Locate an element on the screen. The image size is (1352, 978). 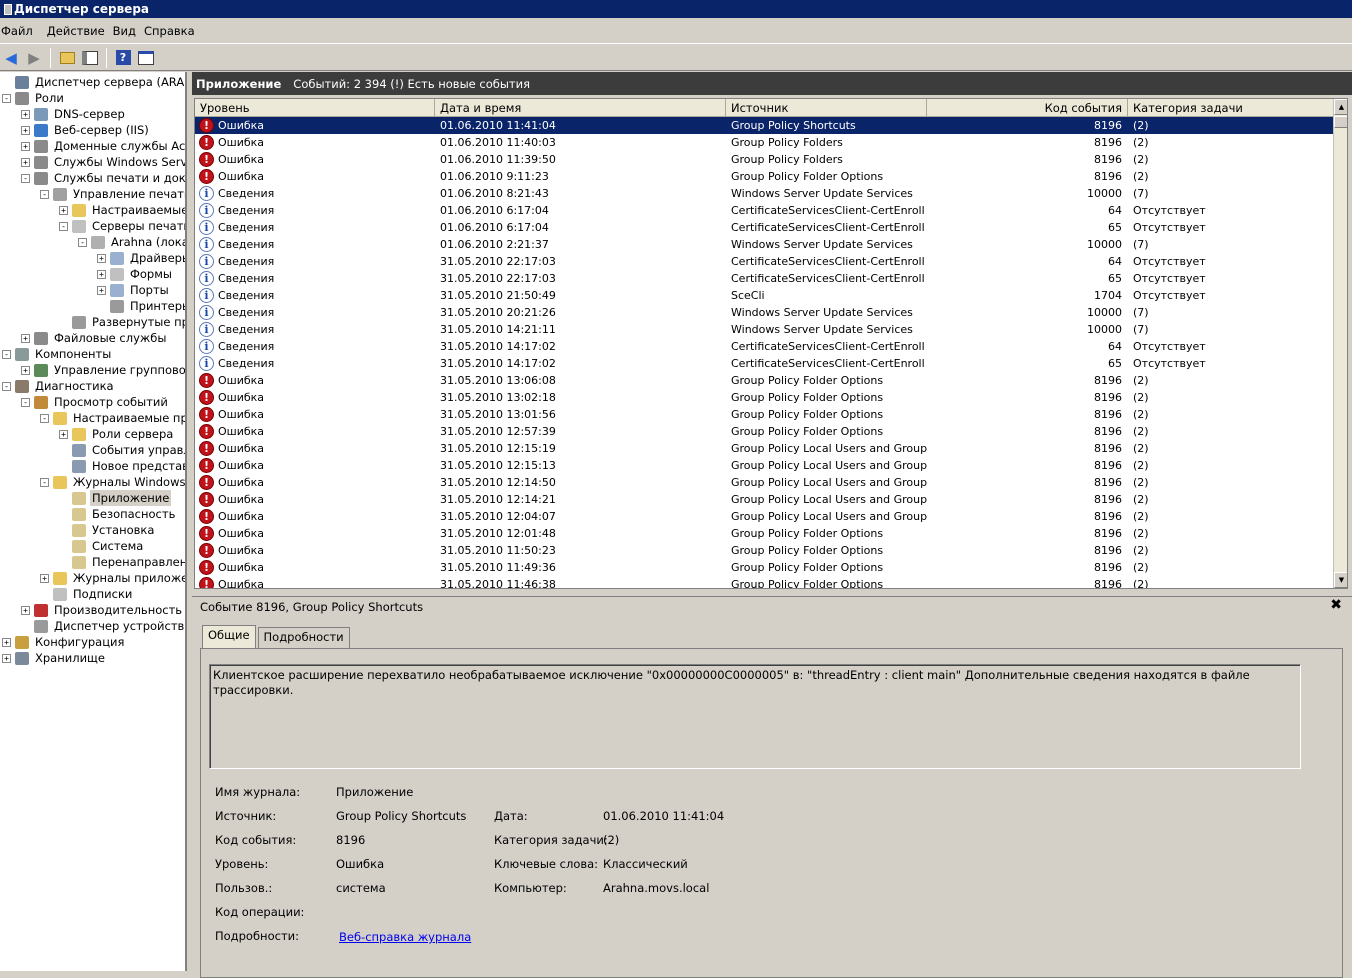
tree-item: Приложение is located at coordinates (115, 498).